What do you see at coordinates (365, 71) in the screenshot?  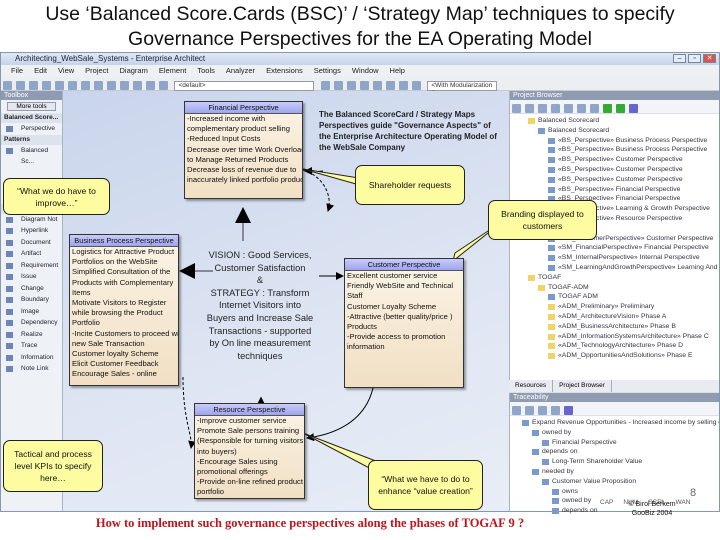 I see `menu-item-window: Window` at bounding box center [365, 71].